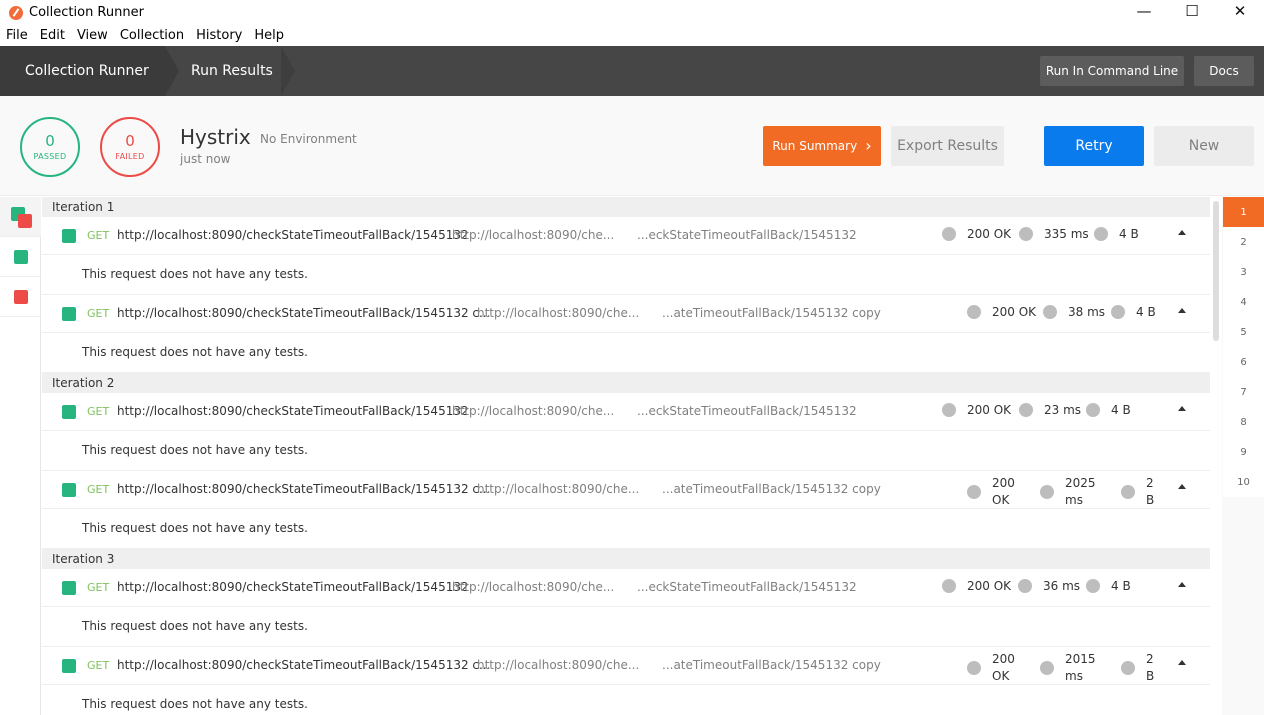 This screenshot has height=715, width=1264. I want to click on passed-label: PASSED, so click(50, 156).